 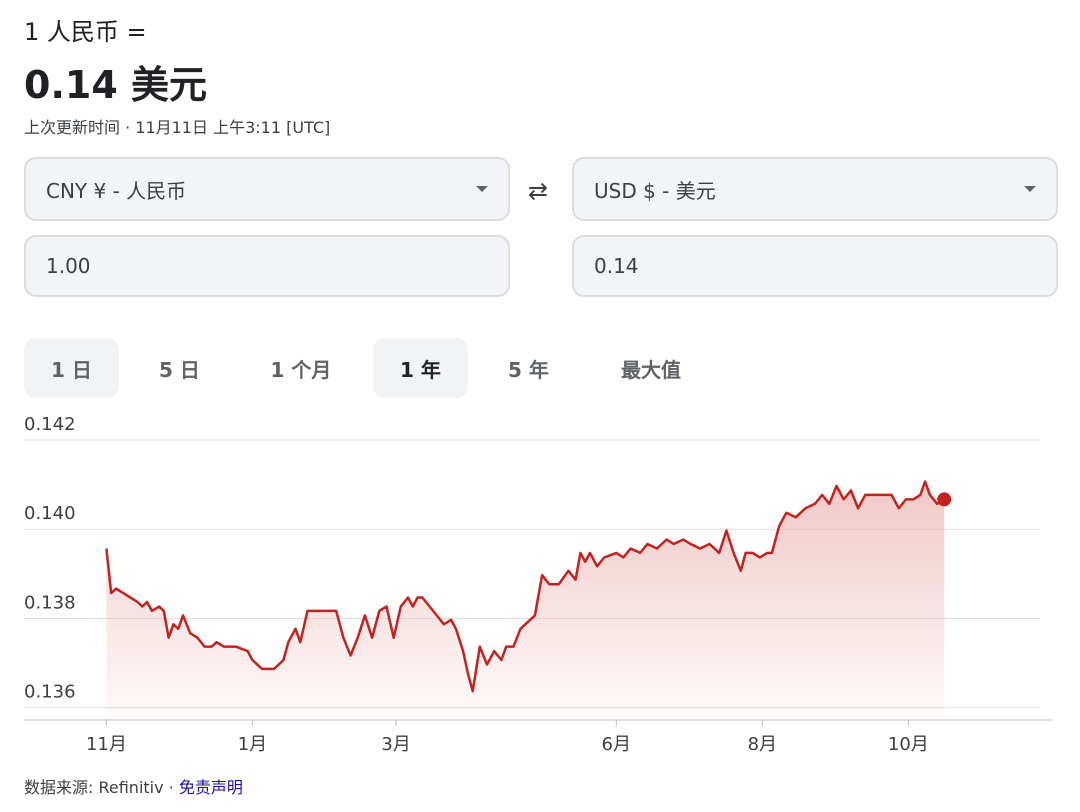 I want to click on to-amount-input: 0.14, so click(x=815, y=266).